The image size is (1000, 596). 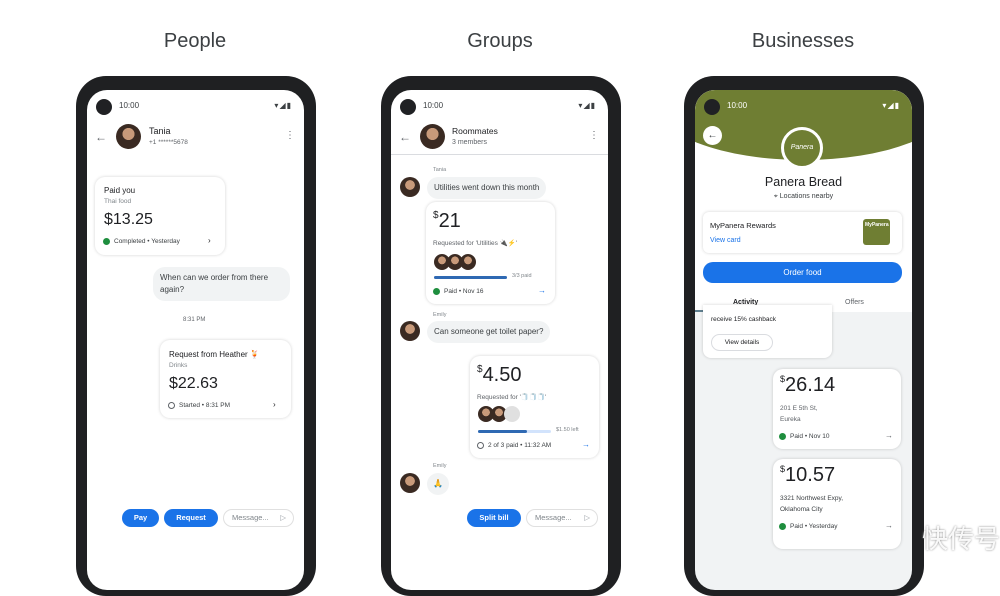 I want to click on tab-offers: Offers, so click(x=854, y=302).